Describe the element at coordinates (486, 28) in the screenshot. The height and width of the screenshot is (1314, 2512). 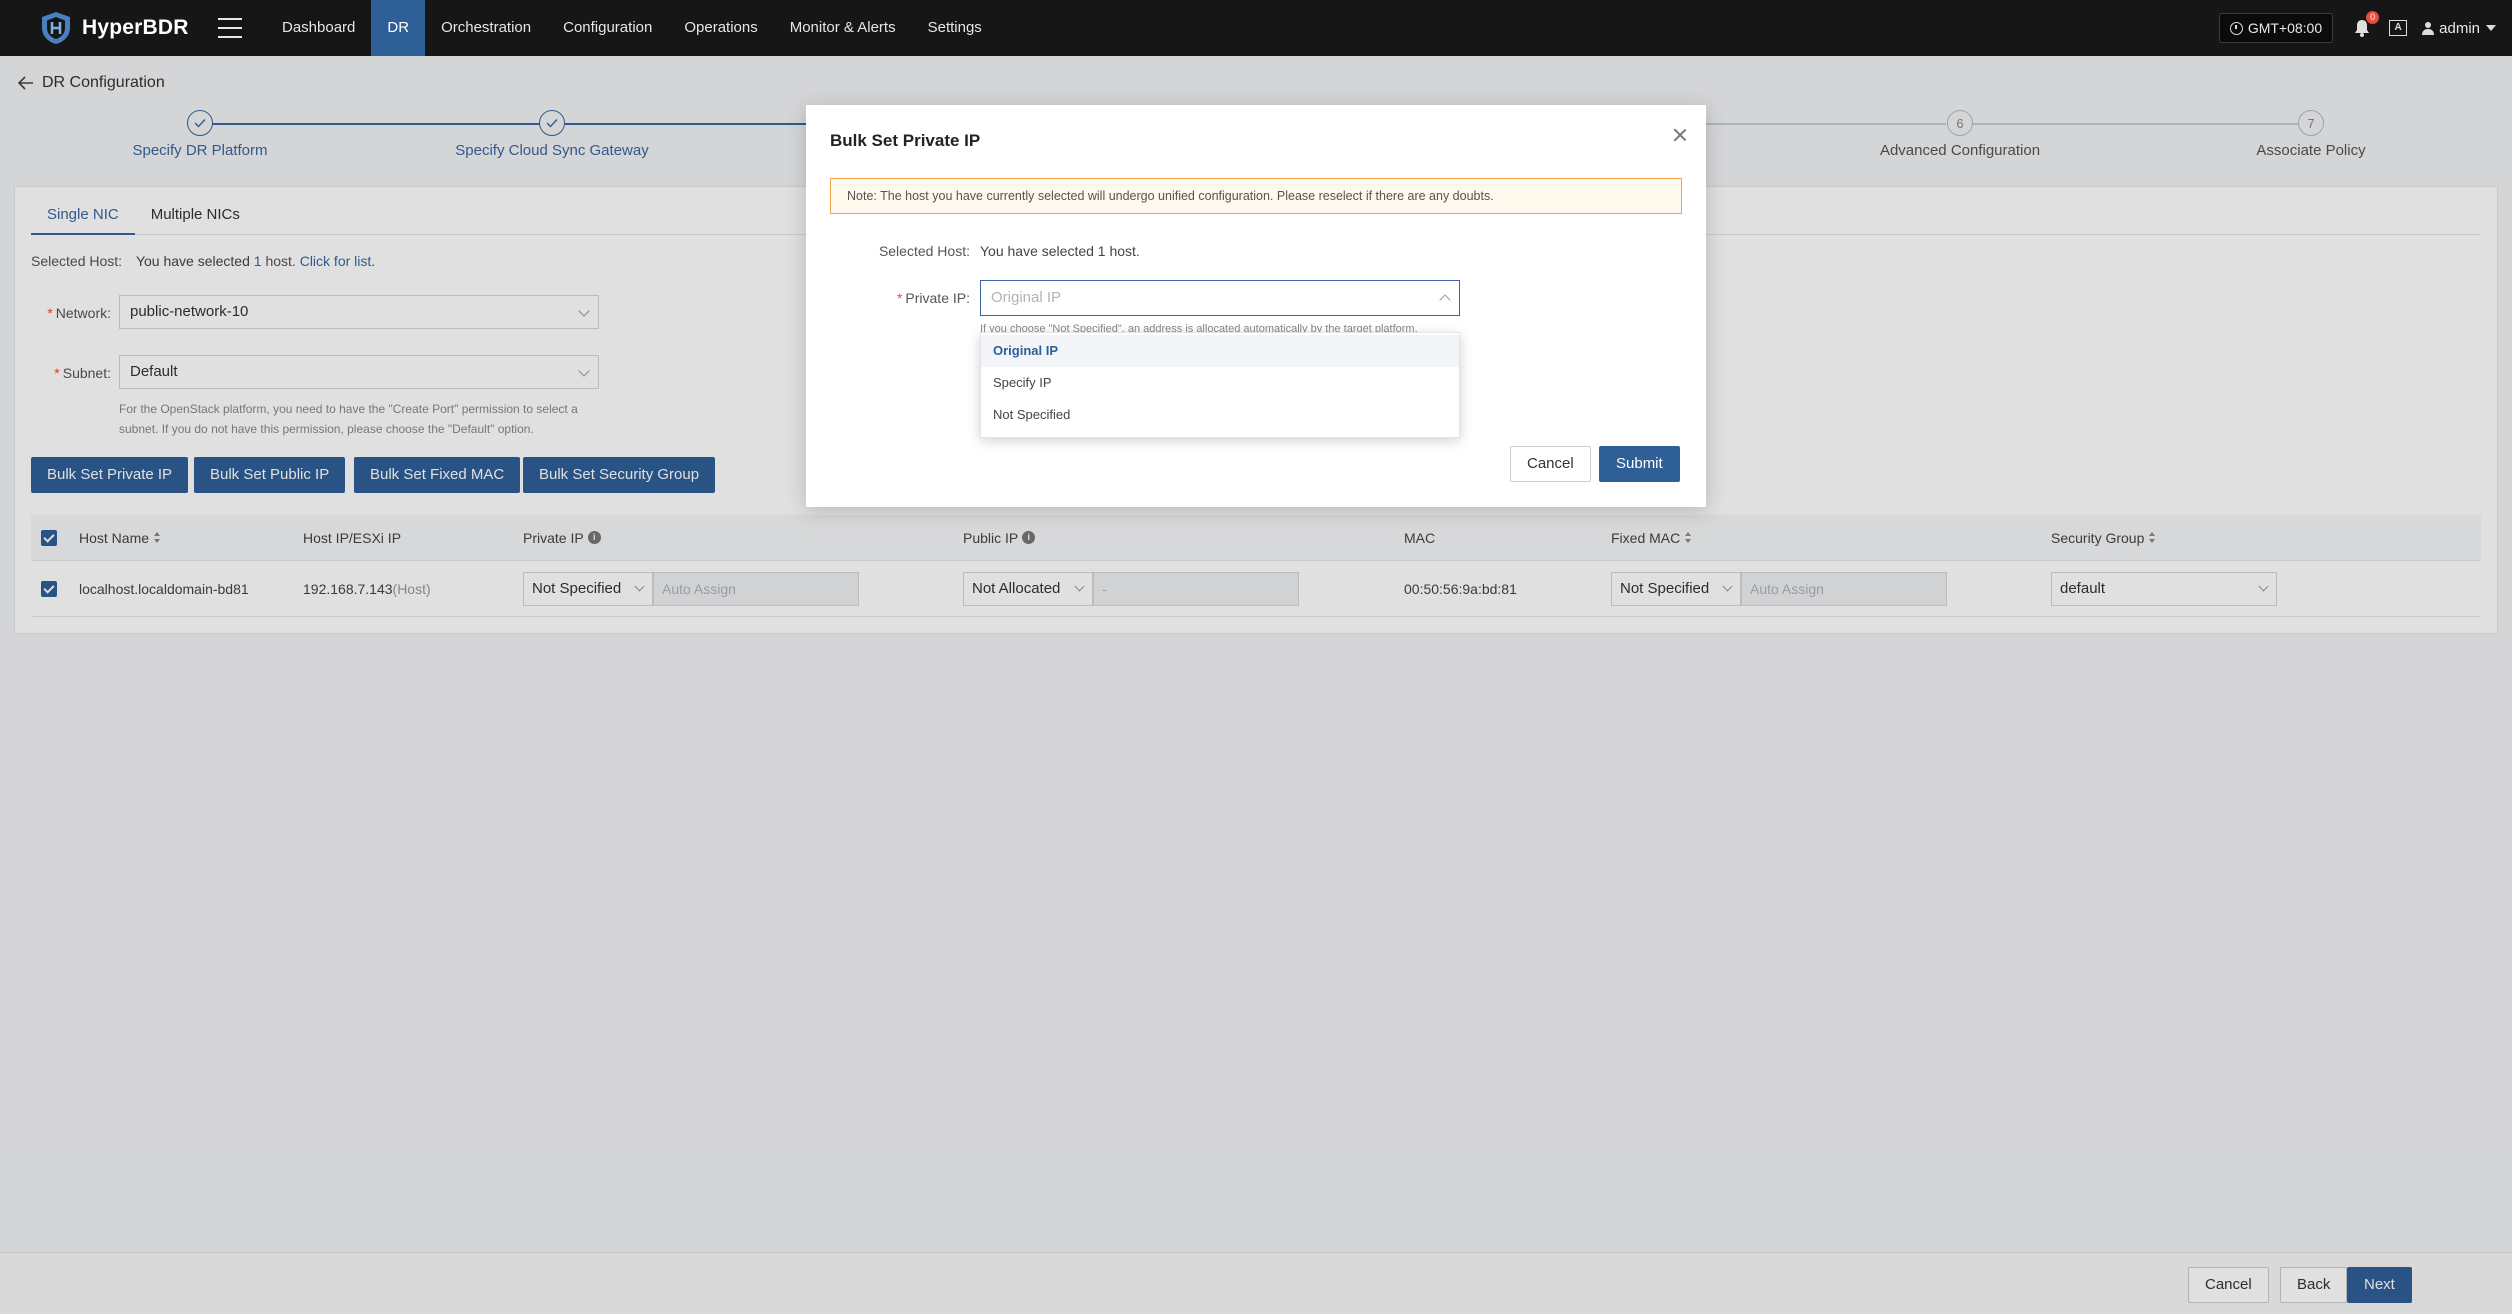
I see `nav-item-orchestration: Orchestration` at that location.